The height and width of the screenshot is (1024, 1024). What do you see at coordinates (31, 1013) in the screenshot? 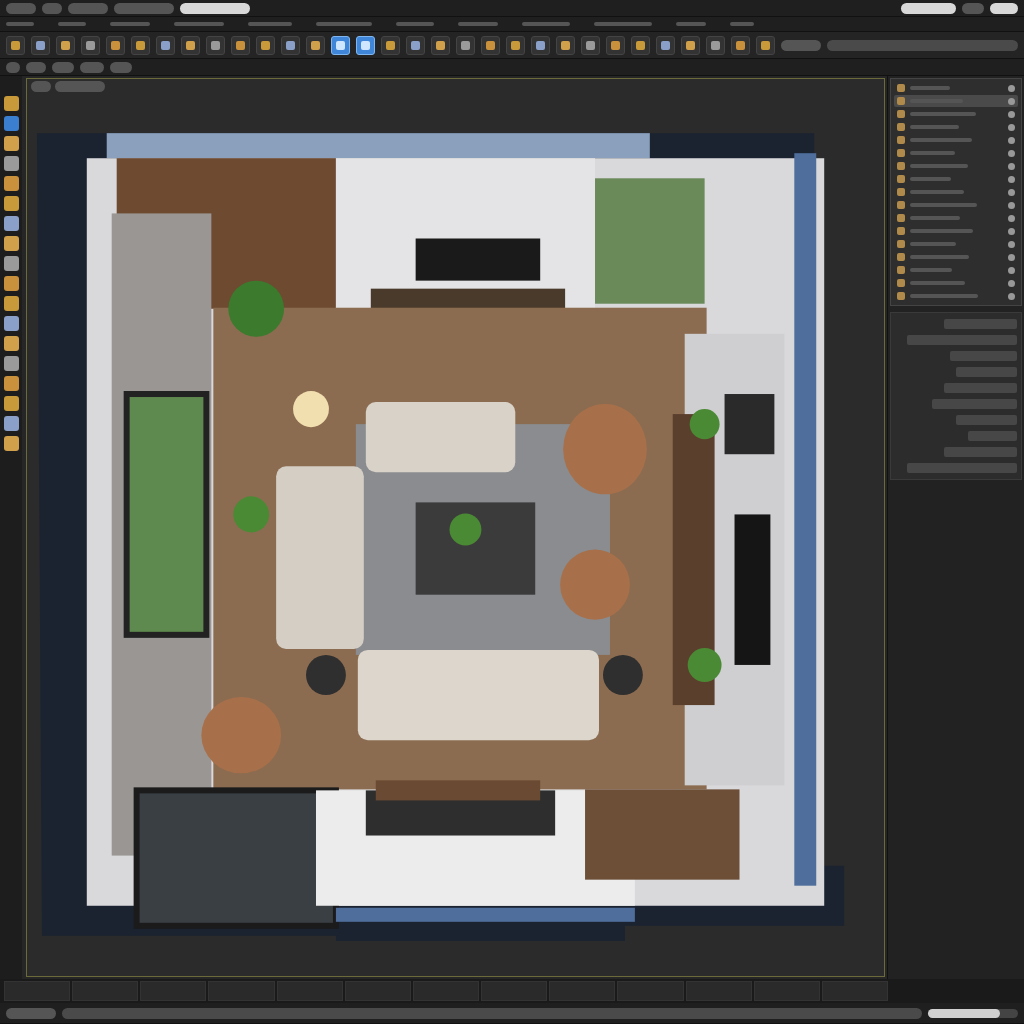
I see `frame-field` at bounding box center [31, 1013].